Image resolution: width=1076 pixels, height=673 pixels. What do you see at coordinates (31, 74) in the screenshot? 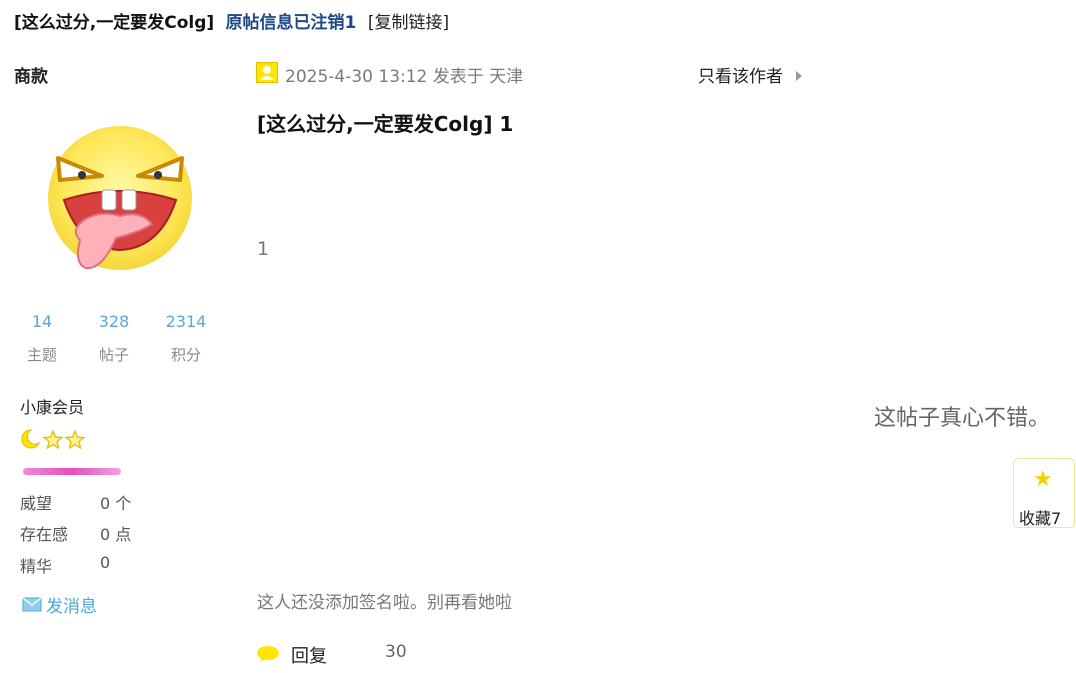
I see `username: 商款` at bounding box center [31, 74].